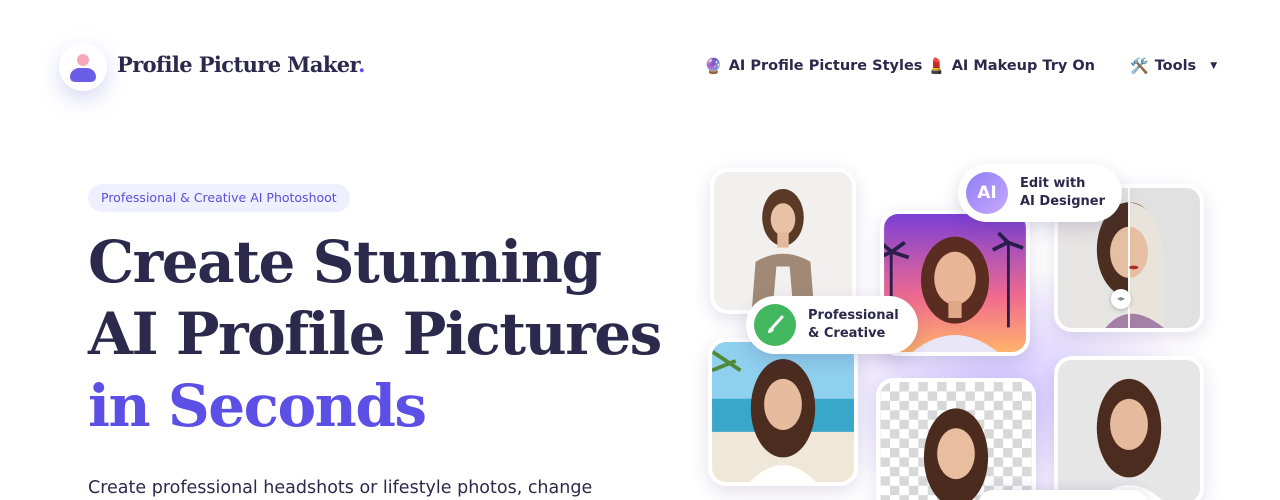 Image resolution: width=1280 pixels, height=500 pixels. Describe the element at coordinates (1063, 495) in the screenshot. I see `bottom-badge` at that location.